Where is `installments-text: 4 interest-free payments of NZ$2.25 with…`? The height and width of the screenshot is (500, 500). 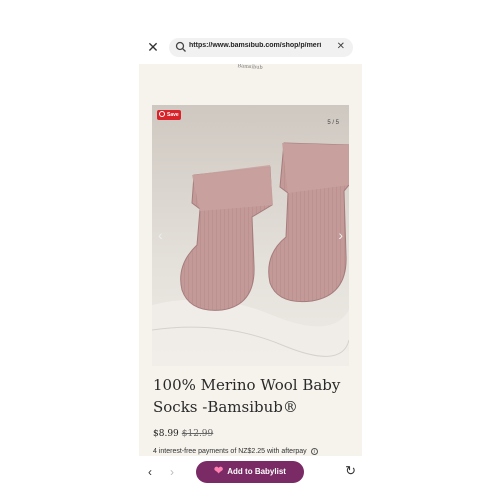 installments-text: 4 interest-free payments of NZ$2.25 with… is located at coordinates (230, 451).